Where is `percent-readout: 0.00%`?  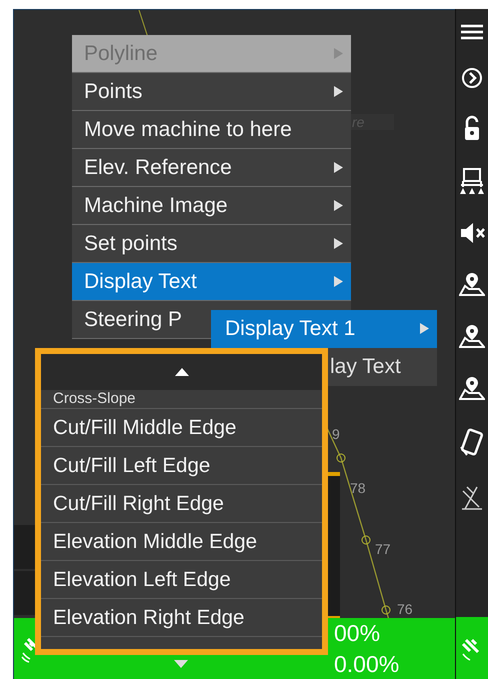 percent-readout: 0.00% is located at coordinates (367, 664).